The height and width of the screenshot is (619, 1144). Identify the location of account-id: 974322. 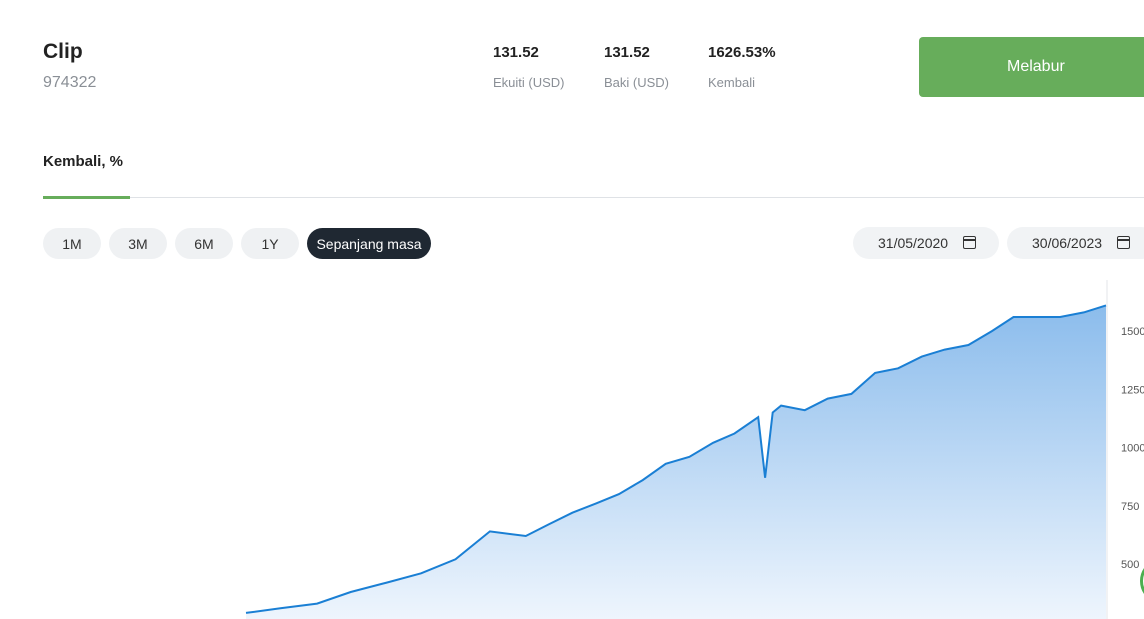
(70, 82).